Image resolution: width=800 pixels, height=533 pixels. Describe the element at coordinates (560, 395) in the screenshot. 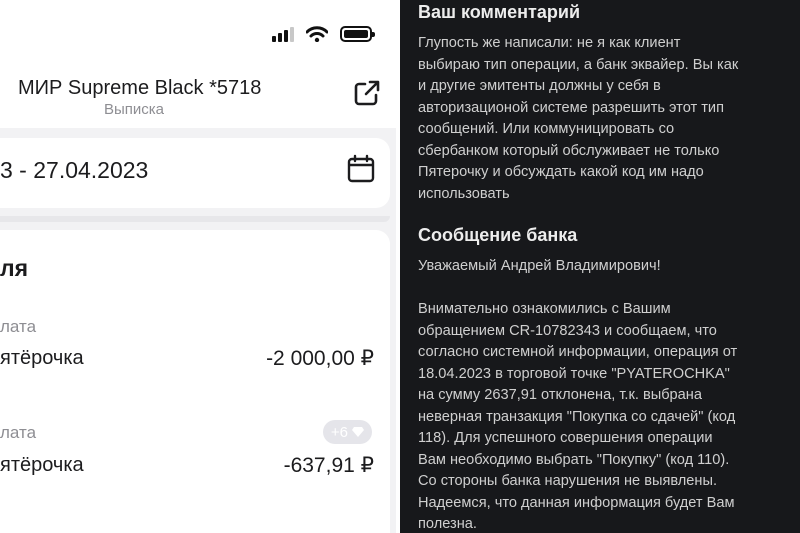

I see `bank-line: на сумму 2637,91 отклонена, т.к. выбрана` at that location.